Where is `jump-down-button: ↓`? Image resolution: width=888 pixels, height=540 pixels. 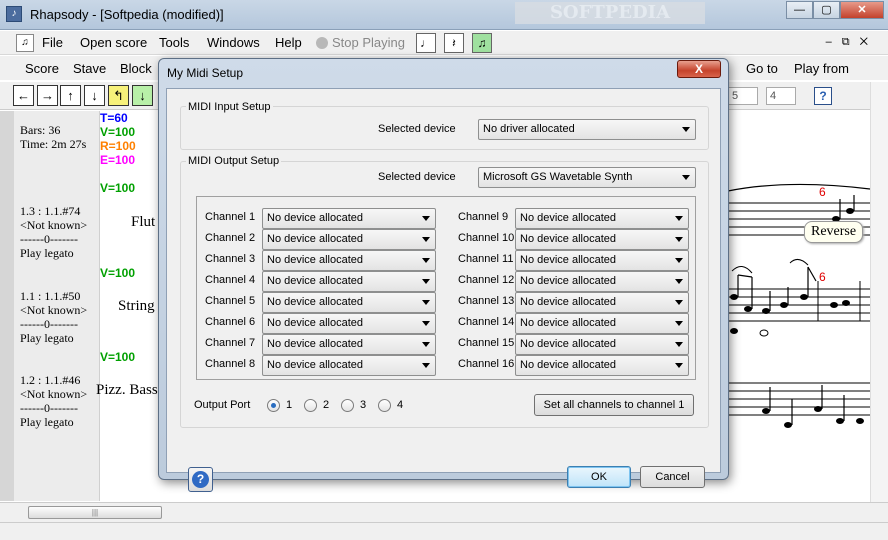 jump-down-button: ↓ is located at coordinates (142, 95).